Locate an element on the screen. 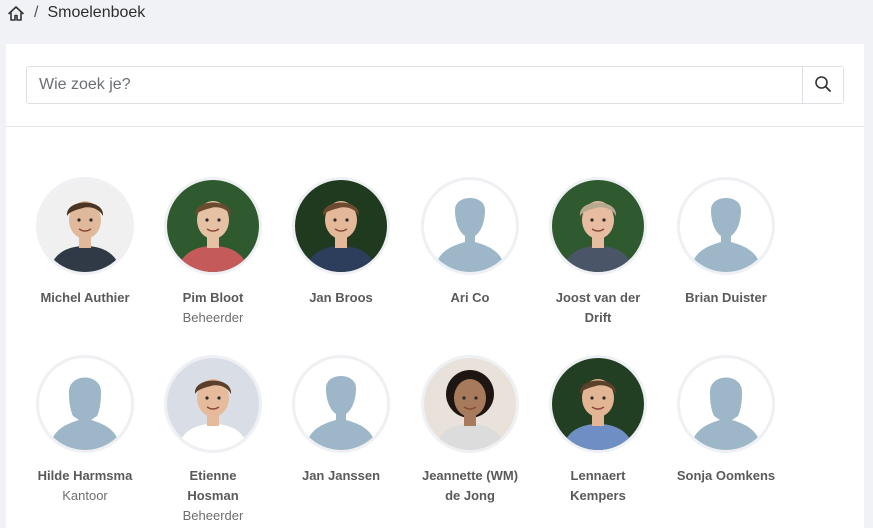  person-name: Pim Bloot is located at coordinates (213, 297).